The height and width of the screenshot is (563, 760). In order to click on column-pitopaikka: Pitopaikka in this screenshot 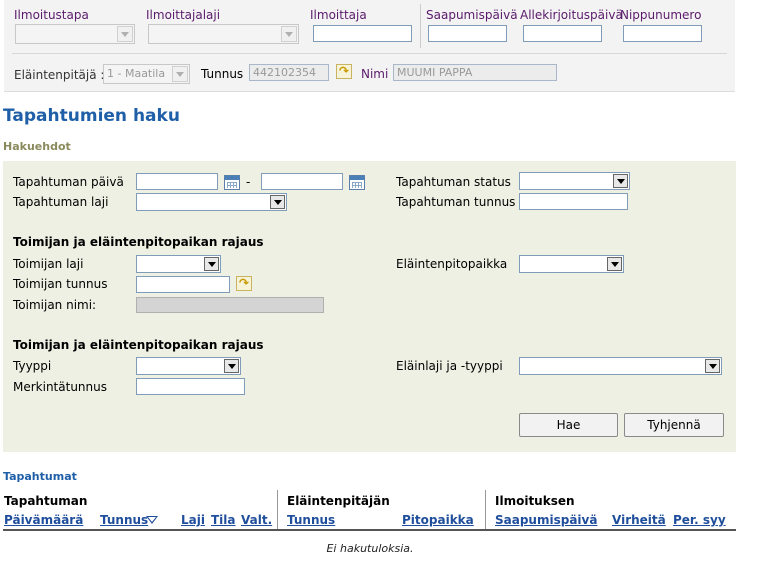, I will do `click(438, 520)`.